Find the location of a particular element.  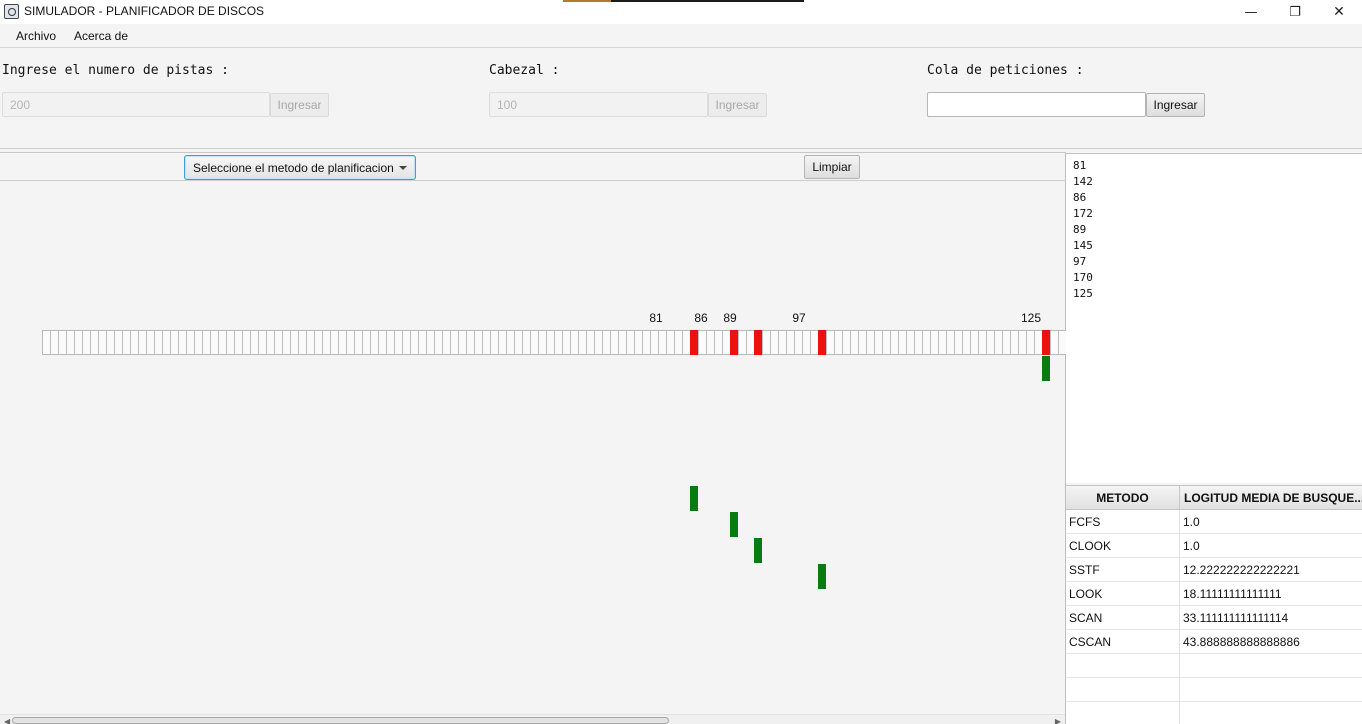

window-title: SIMULADOR - PLANIFICADOR DE DISCOS is located at coordinates (144, 11).